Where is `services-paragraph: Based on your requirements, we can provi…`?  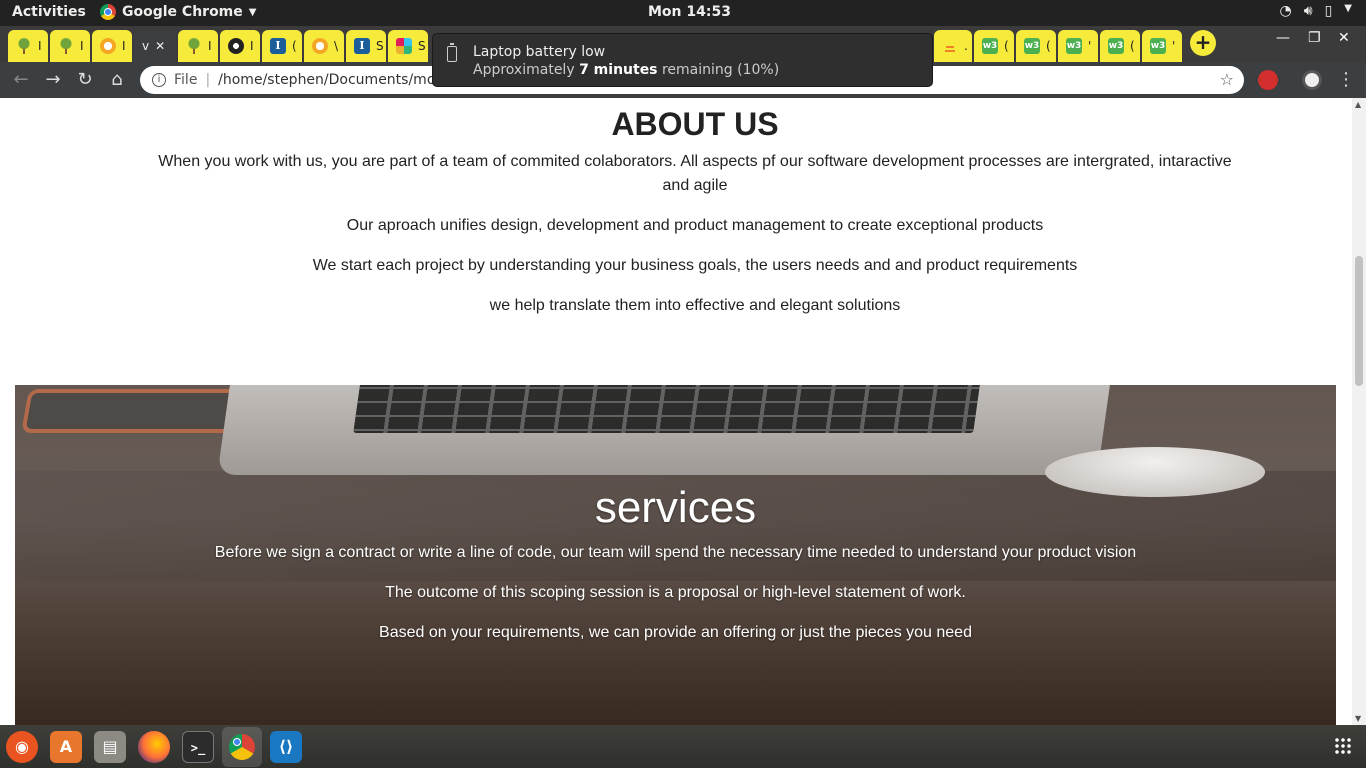 services-paragraph: Based on your requirements, we can provi… is located at coordinates (675, 632).